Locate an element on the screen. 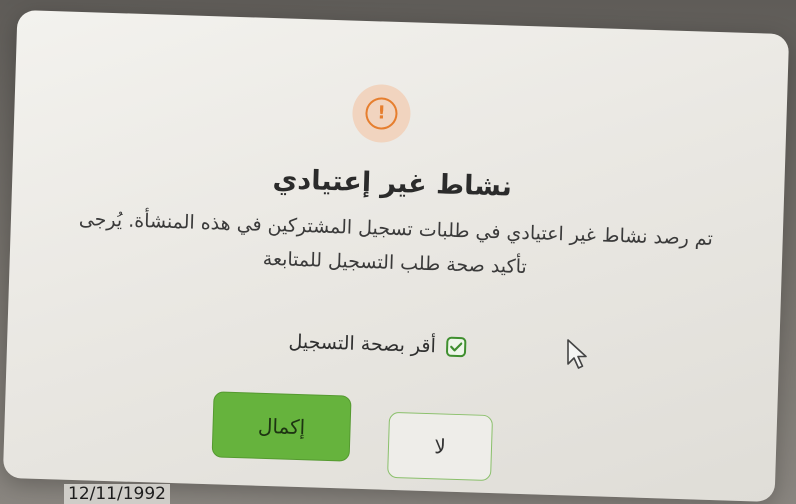  no-button-label: لا is located at coordinates (440, 446).